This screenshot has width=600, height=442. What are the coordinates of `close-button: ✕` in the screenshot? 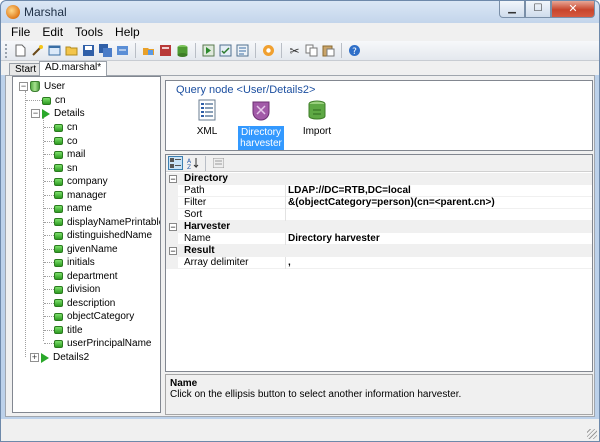 It's located at (573, 9).